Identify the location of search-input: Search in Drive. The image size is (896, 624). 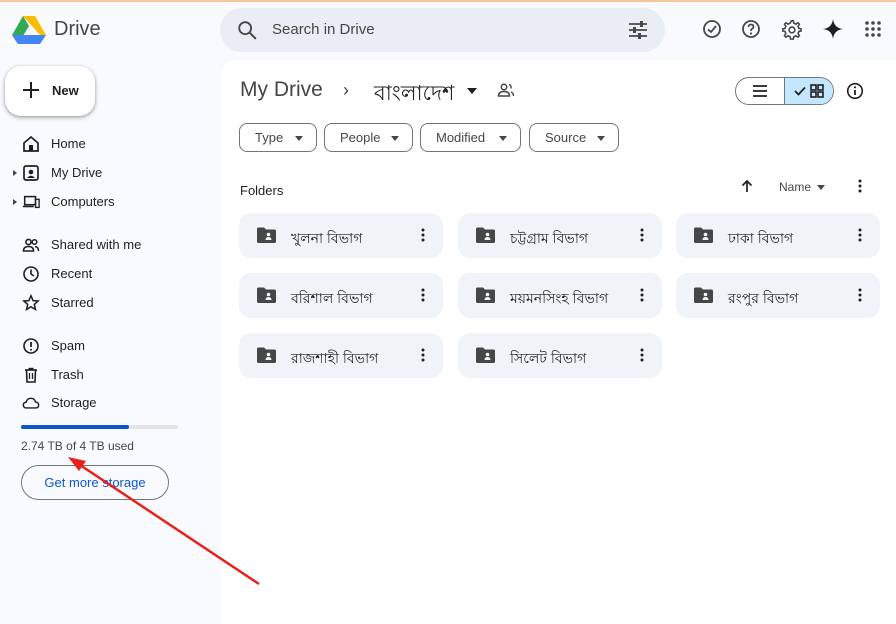
(323, 29).